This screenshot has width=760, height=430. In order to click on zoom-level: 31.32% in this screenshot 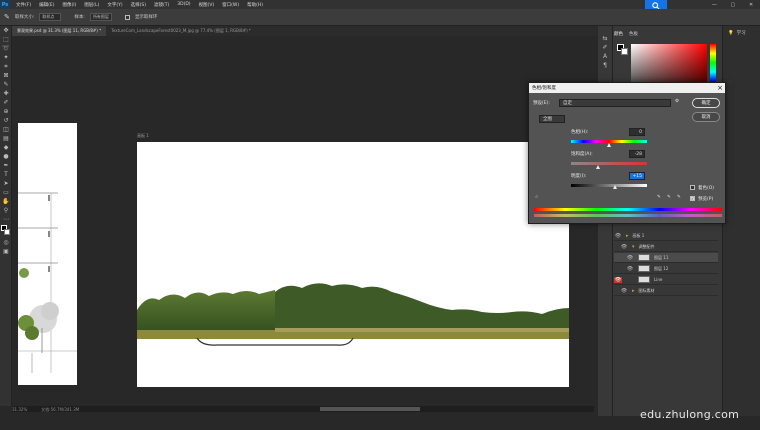, I will do `click(19, 410)`.